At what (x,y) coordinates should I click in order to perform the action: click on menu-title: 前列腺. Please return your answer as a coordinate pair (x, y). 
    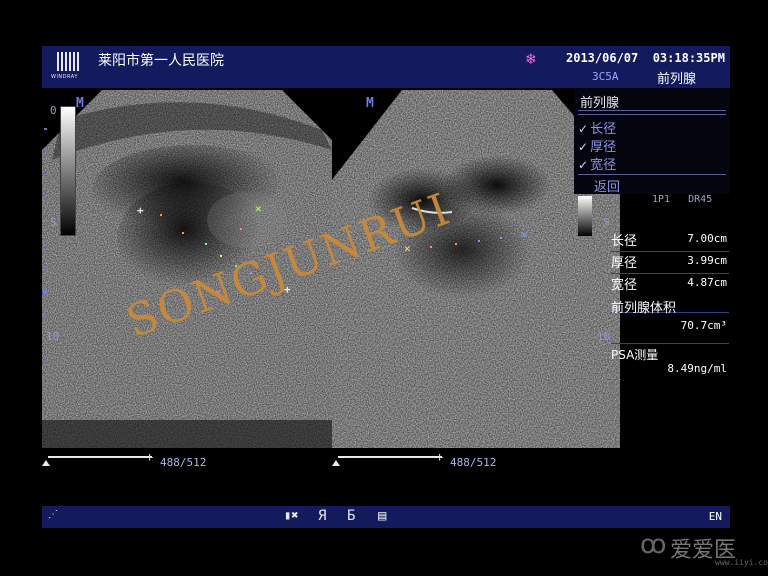
    Looking at the image, I should click on (600, 103).